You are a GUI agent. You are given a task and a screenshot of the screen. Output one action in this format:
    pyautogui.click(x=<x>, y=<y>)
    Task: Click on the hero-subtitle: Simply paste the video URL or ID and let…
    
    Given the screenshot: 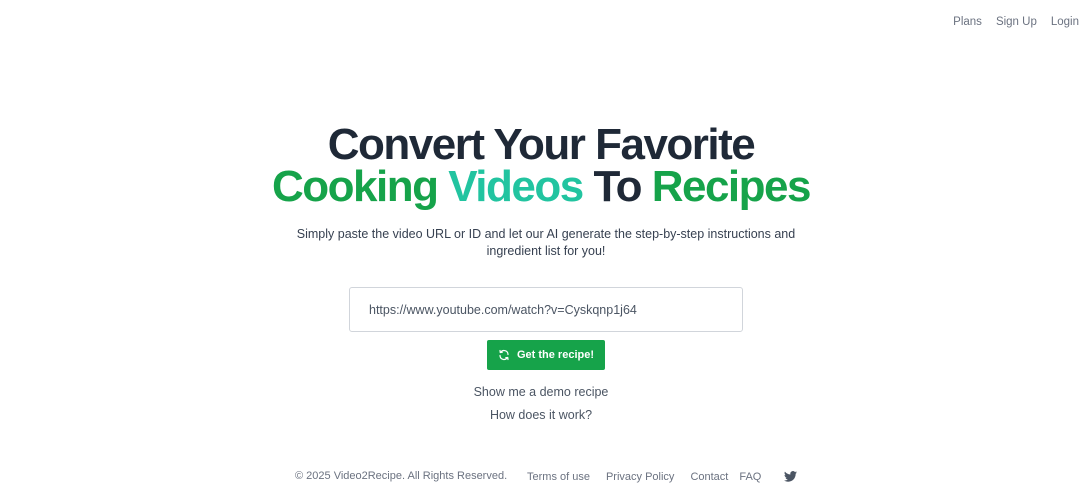 What is the action you would take?
    pyautogui.click(x=546, y=242)
    